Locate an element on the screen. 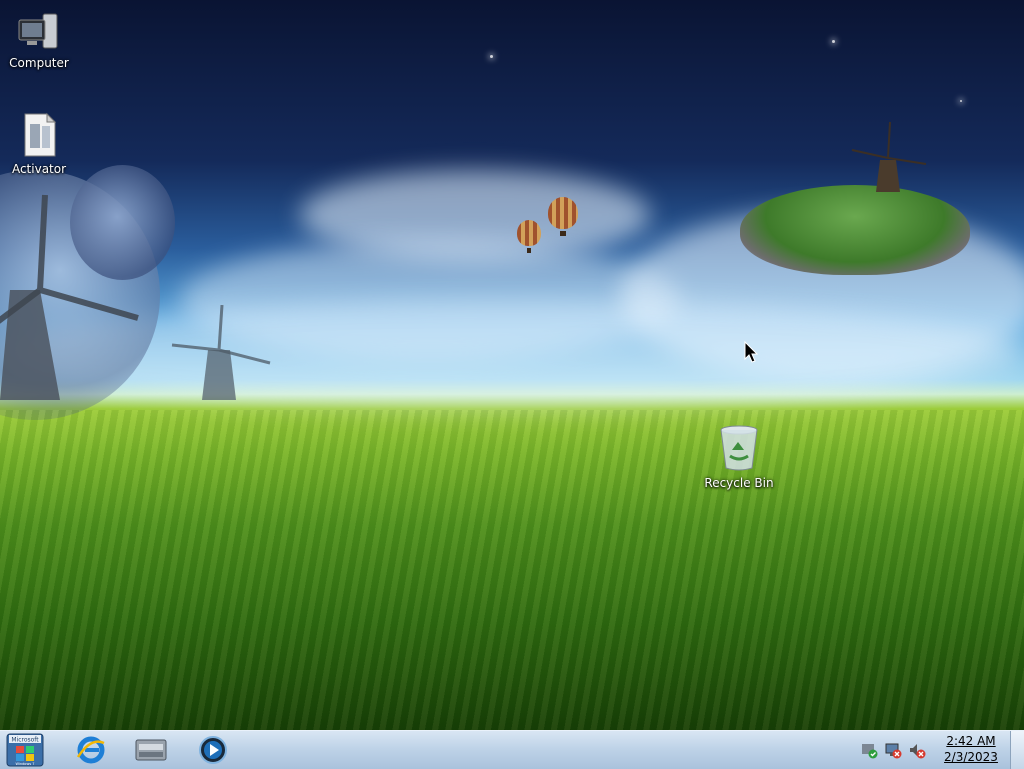  taskbar-clock: 2:42 AM 2/3/2023 is located at coordinates (971, 749).